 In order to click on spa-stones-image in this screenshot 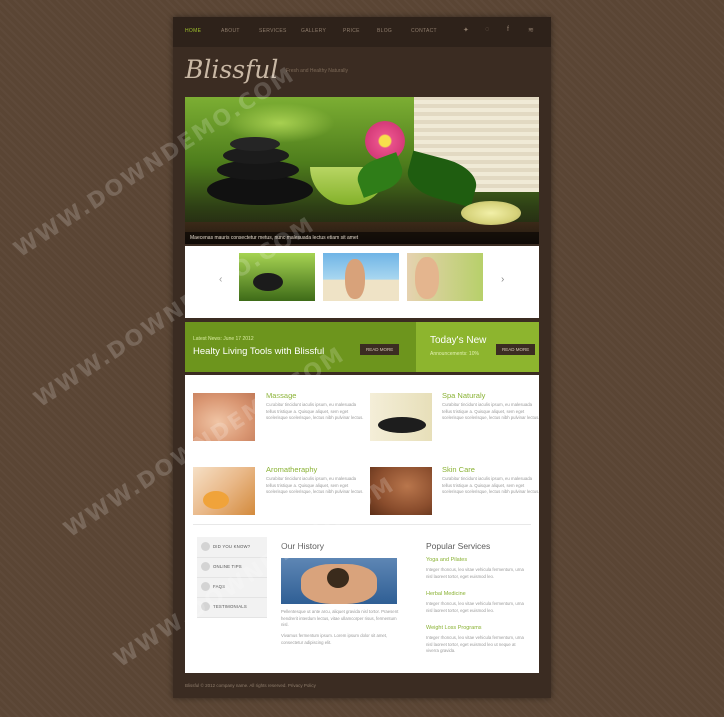, I will do `click(255, 144)`.